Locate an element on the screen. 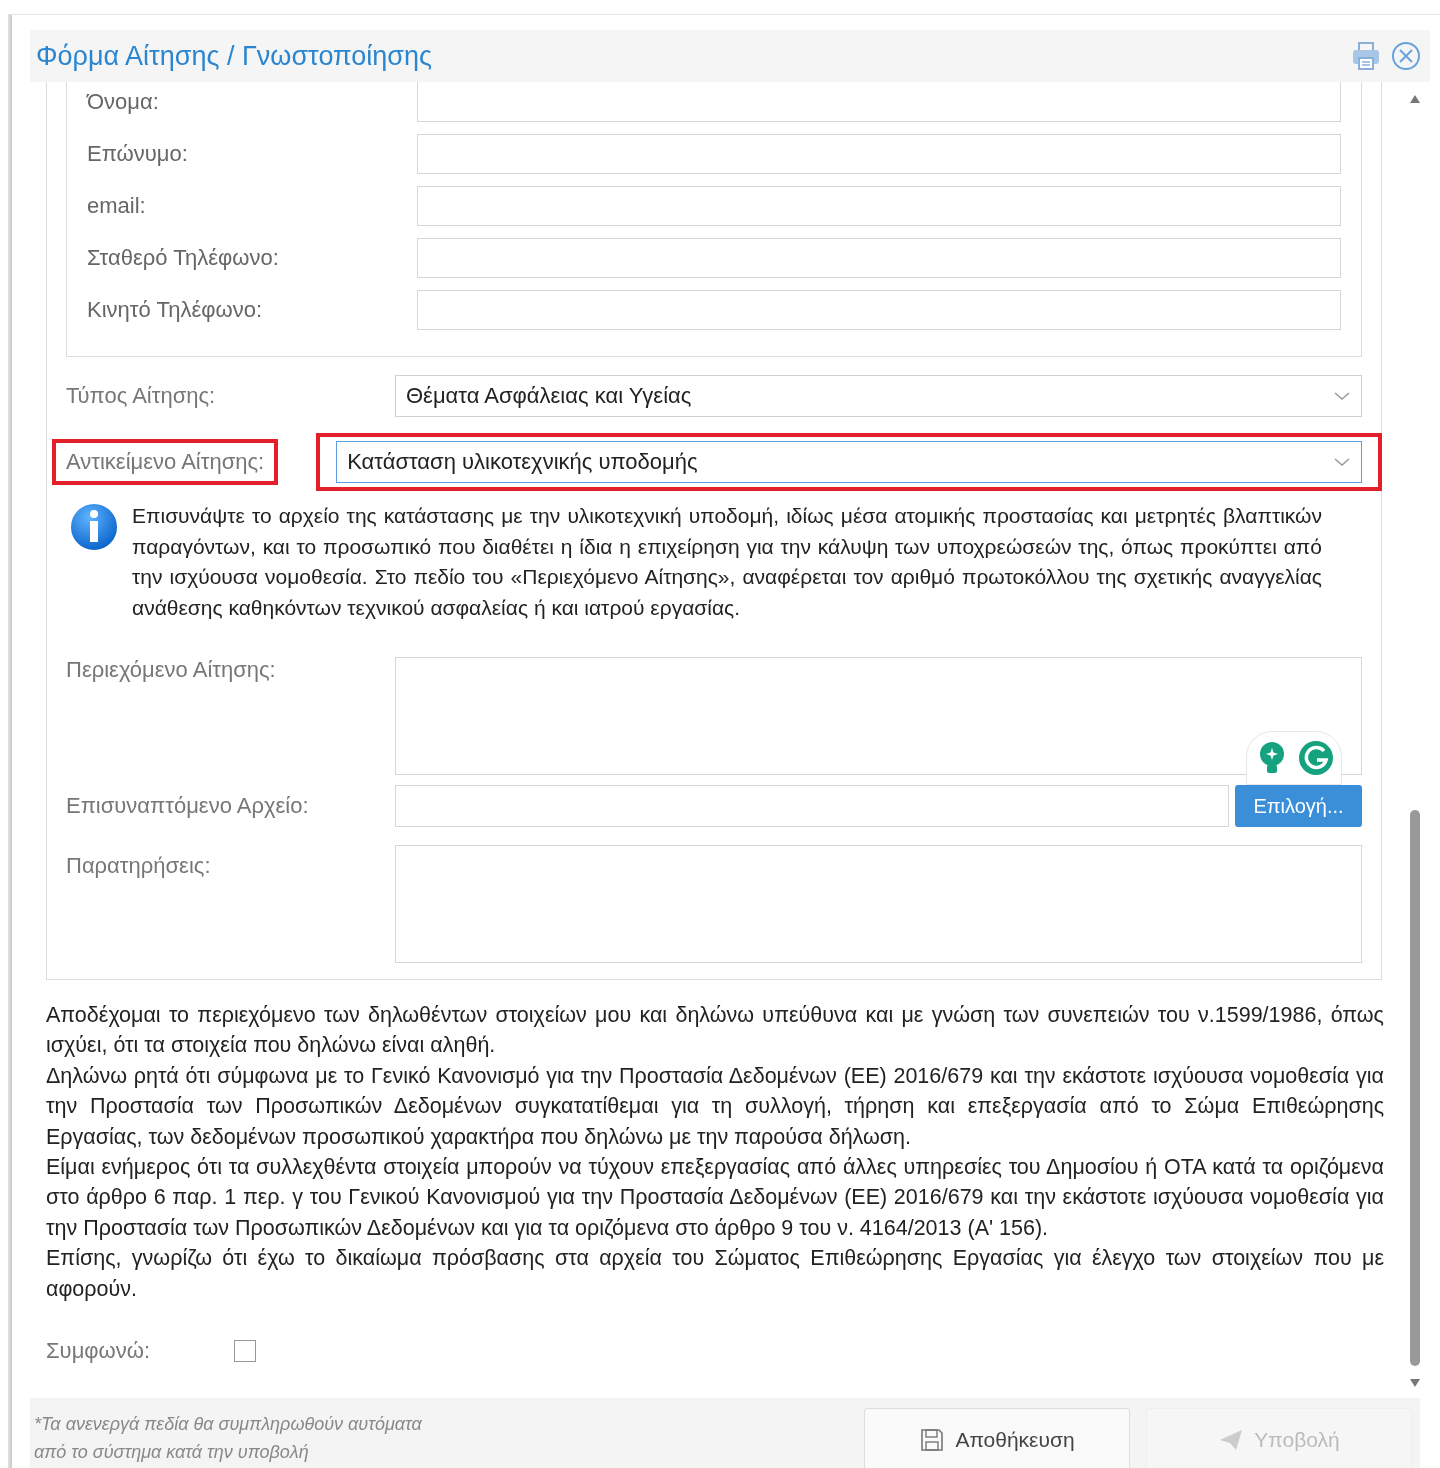 This screenshot has width=1440, height=1468. info-icon is located at coordinates (94, 527).